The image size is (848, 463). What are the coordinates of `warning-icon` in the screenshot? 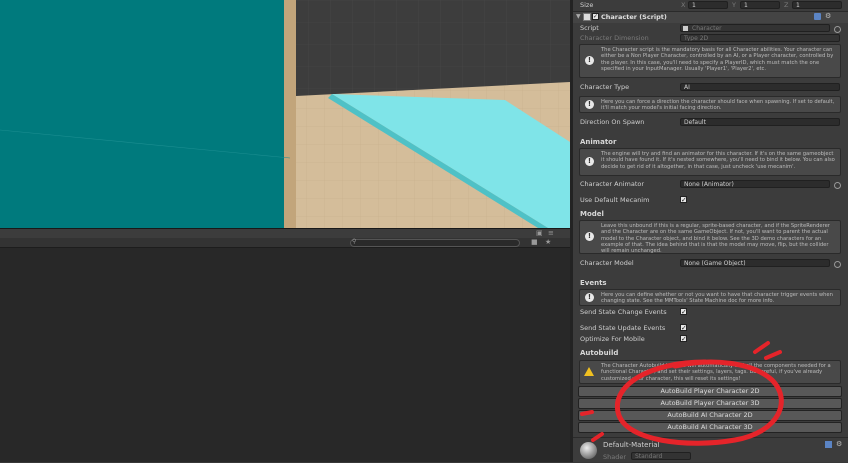 It's located at (589, 371).